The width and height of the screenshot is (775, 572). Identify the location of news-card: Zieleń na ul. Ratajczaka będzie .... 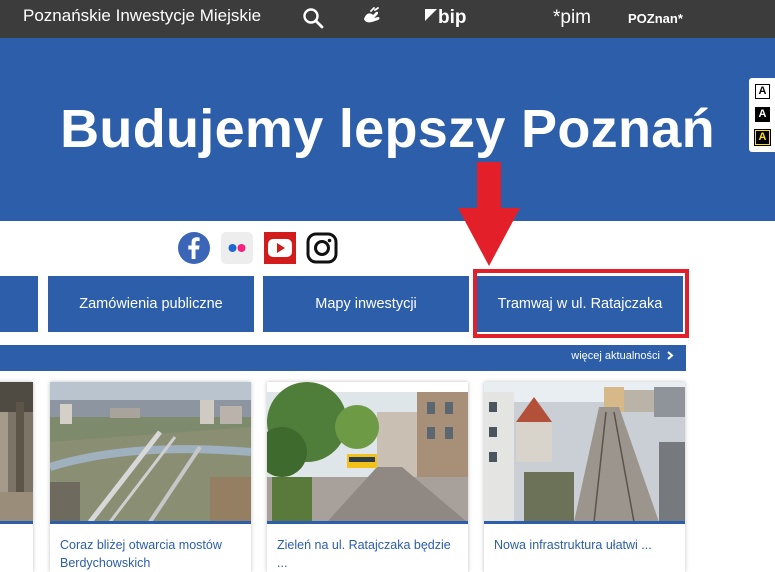
(367, 477).